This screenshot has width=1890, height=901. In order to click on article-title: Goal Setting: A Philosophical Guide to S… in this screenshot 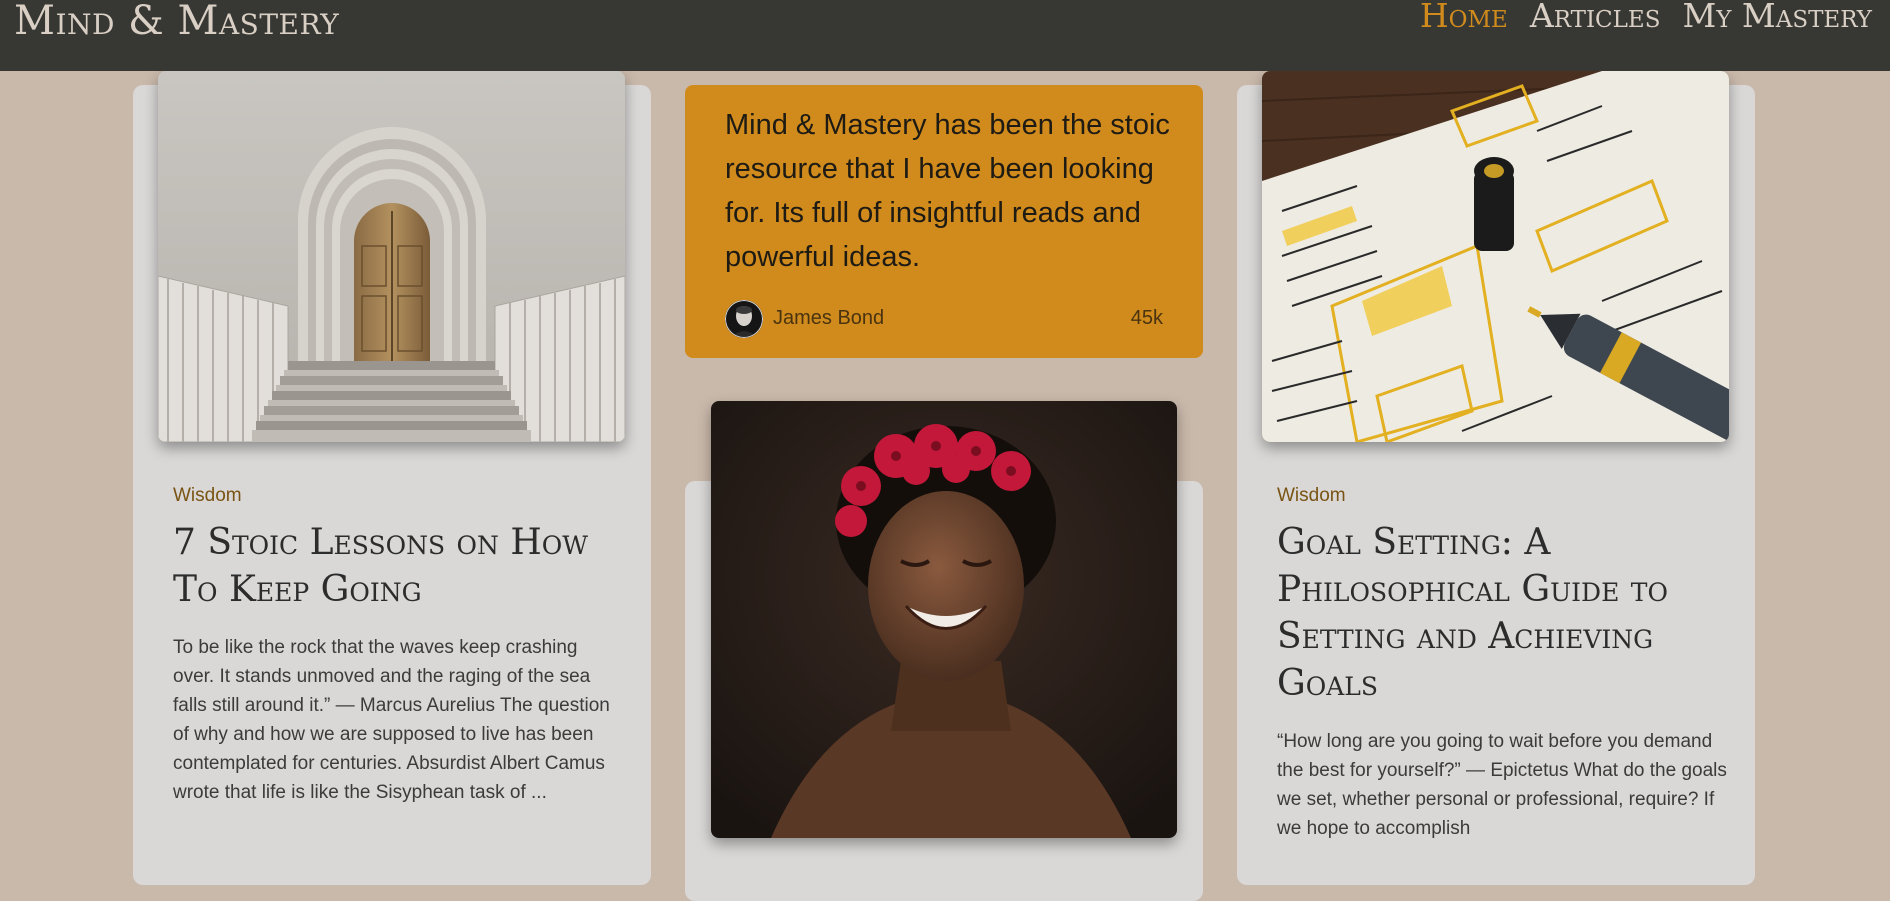, I will do `click(1497, 613)`.